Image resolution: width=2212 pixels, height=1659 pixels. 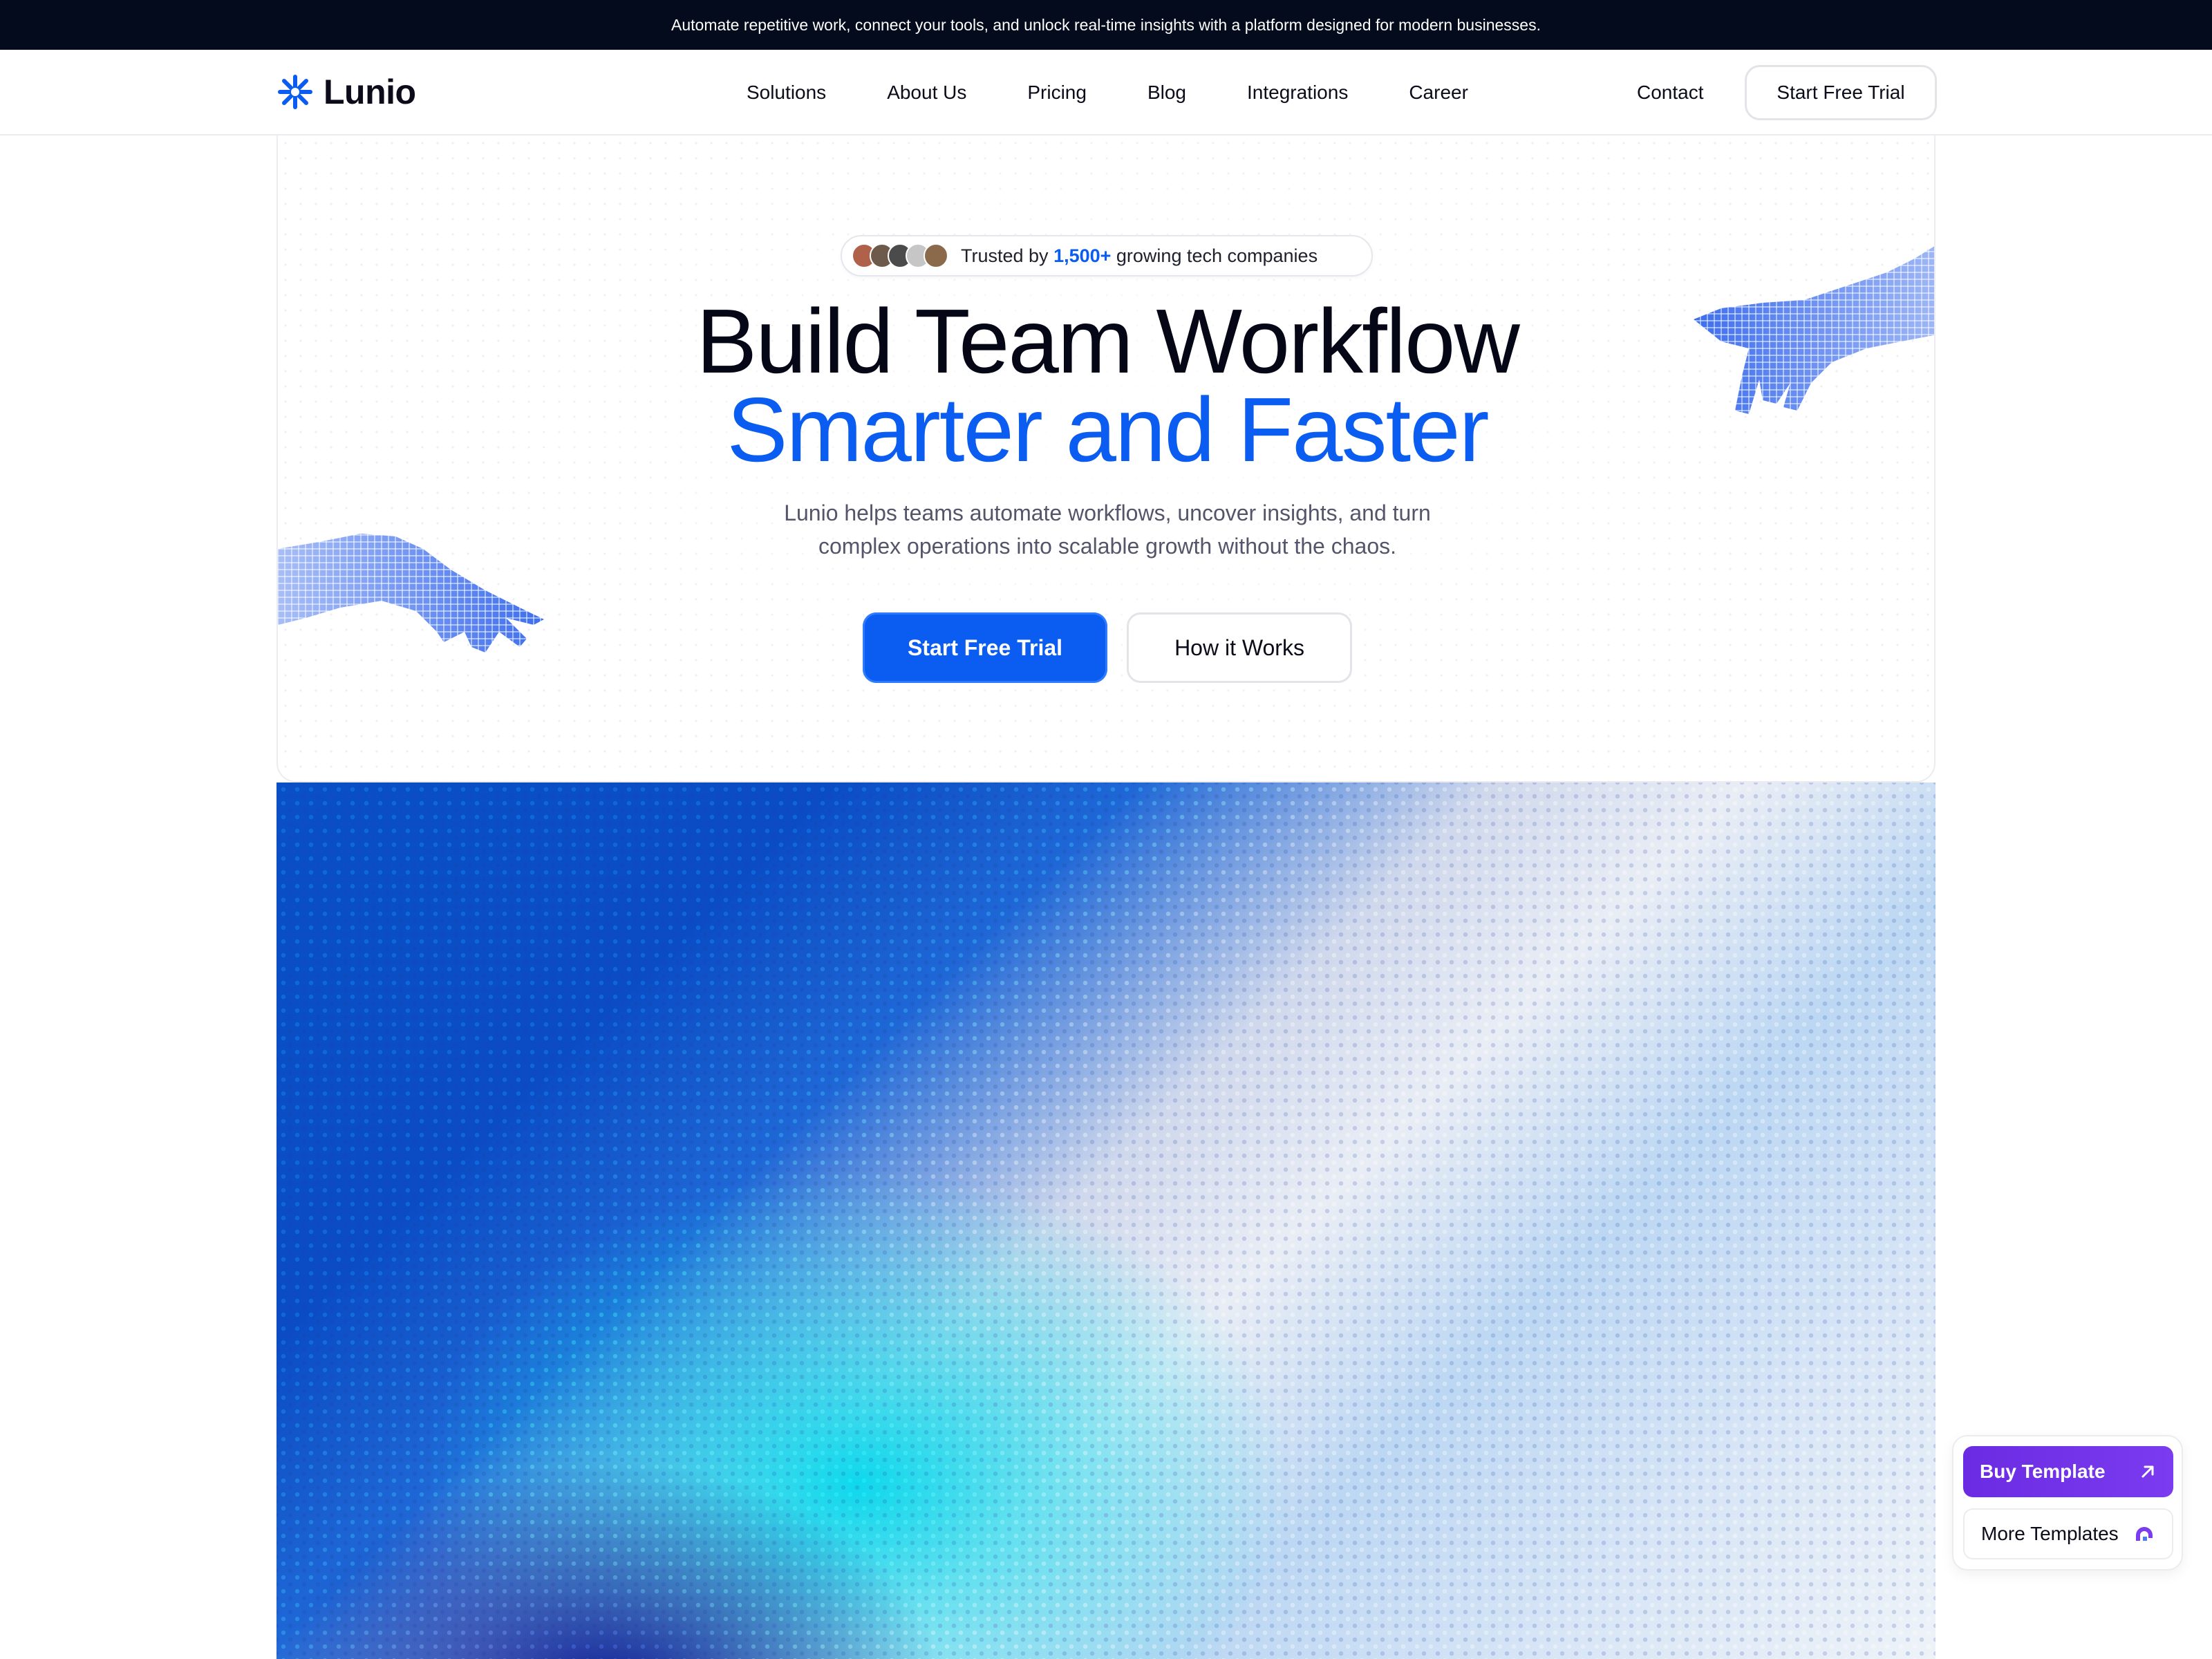 I want to click on how-it-works-button: How it Works, so click(x=1239, y=647).